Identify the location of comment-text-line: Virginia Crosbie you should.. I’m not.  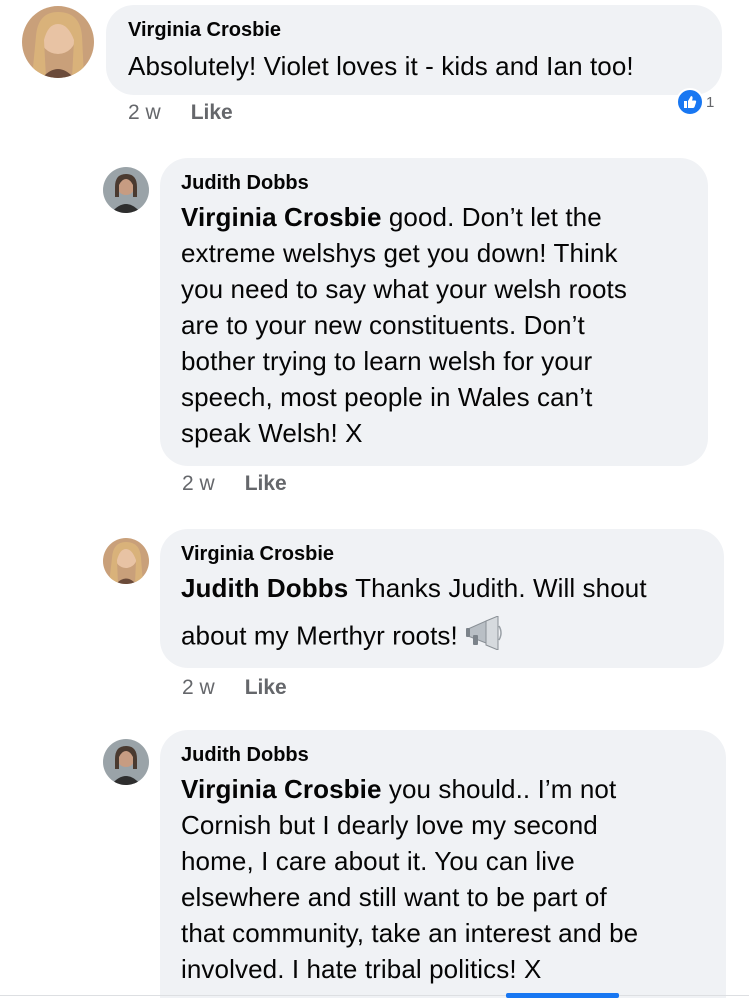
(453, 789).